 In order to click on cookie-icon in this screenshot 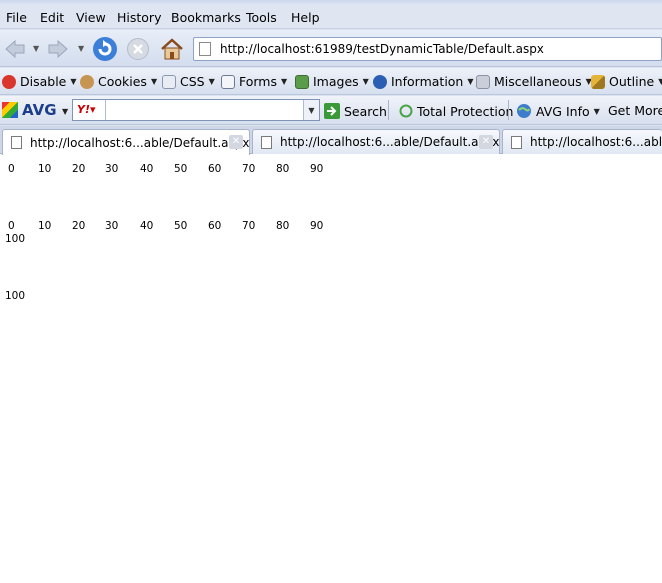, I will do `click(87, 81)`.